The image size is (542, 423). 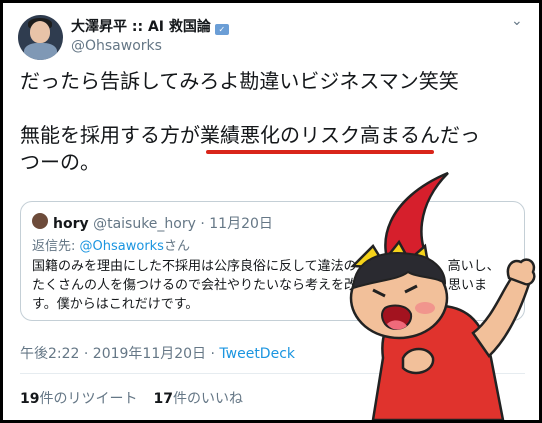 I want to click on tweet-line: だったら告訴してみろよ勘違いビジネスマン笑笑, so click(x=239, y=81).